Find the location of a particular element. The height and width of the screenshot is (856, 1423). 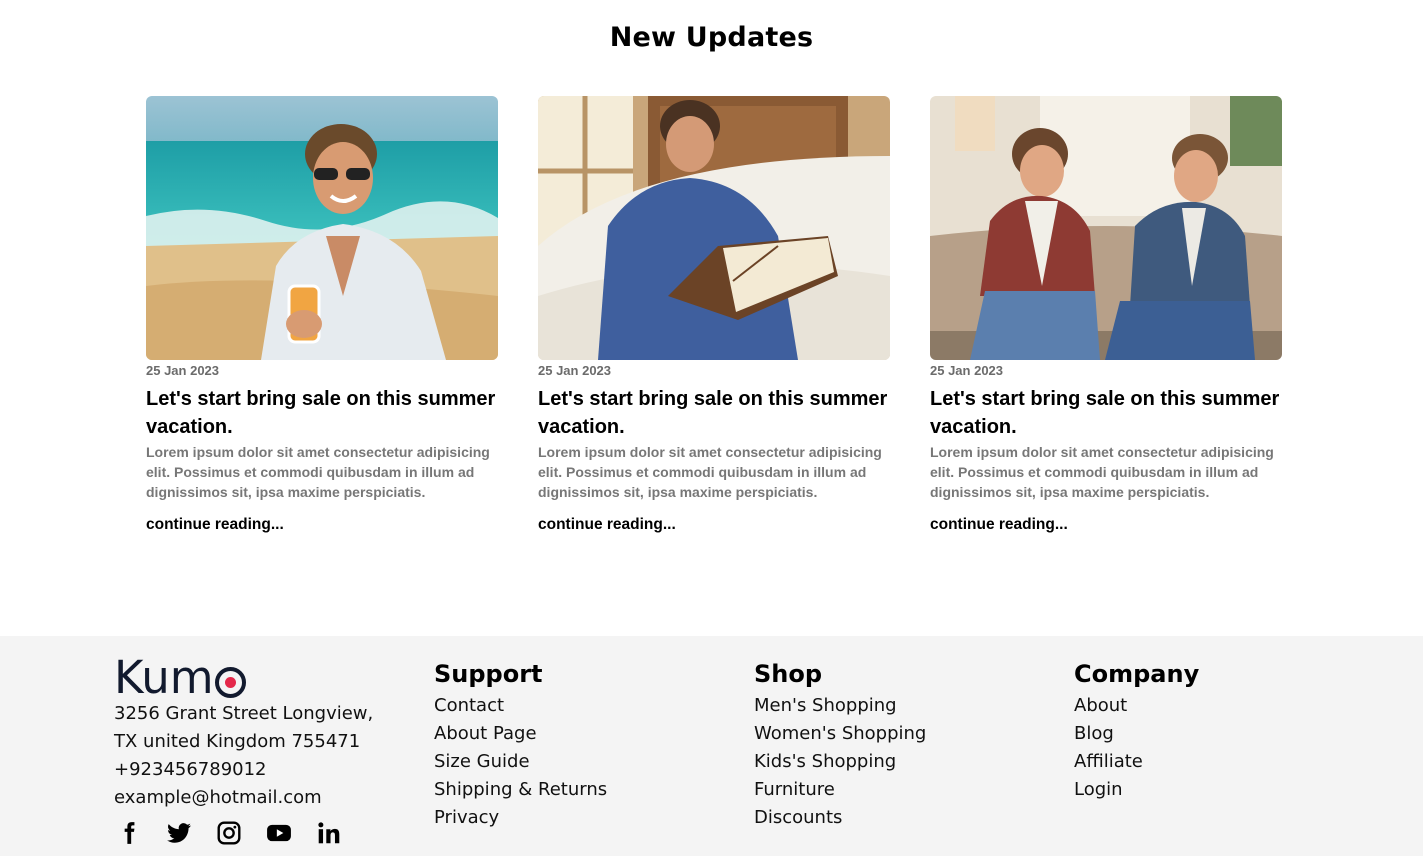

beach-photo is located at coordinates (322, 228).